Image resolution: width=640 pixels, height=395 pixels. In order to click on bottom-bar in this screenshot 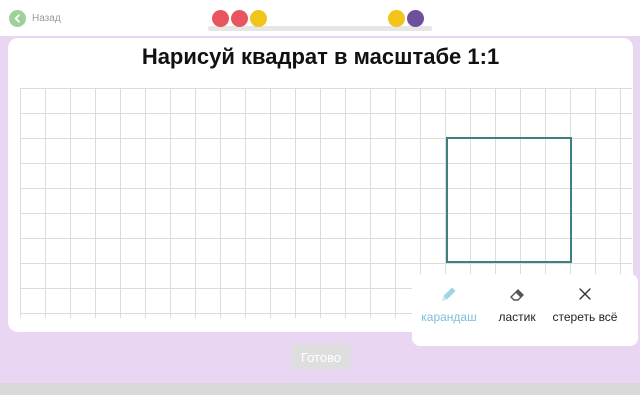, I will do `click(320, 389)`.